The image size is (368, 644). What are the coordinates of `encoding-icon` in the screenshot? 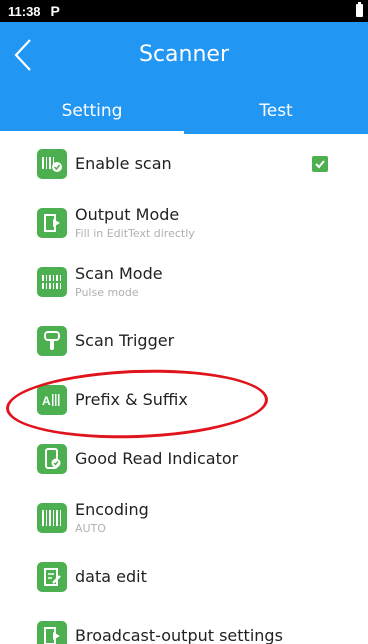 It's located at (52, 517).